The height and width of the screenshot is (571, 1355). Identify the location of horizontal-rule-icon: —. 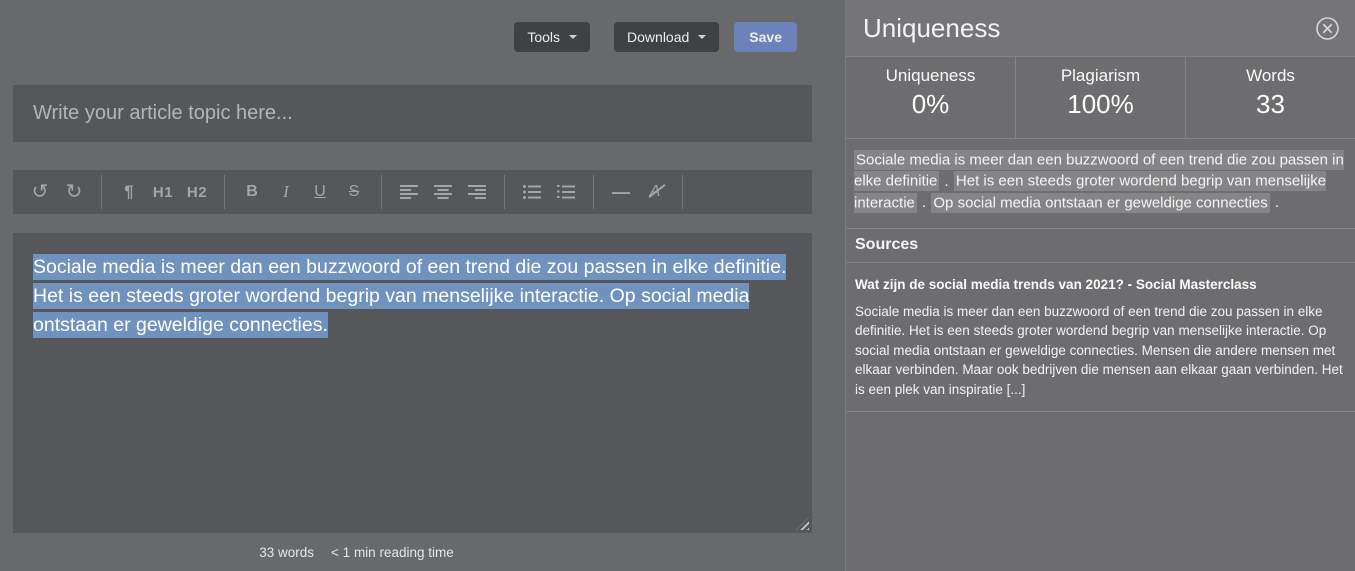
(621, 192).